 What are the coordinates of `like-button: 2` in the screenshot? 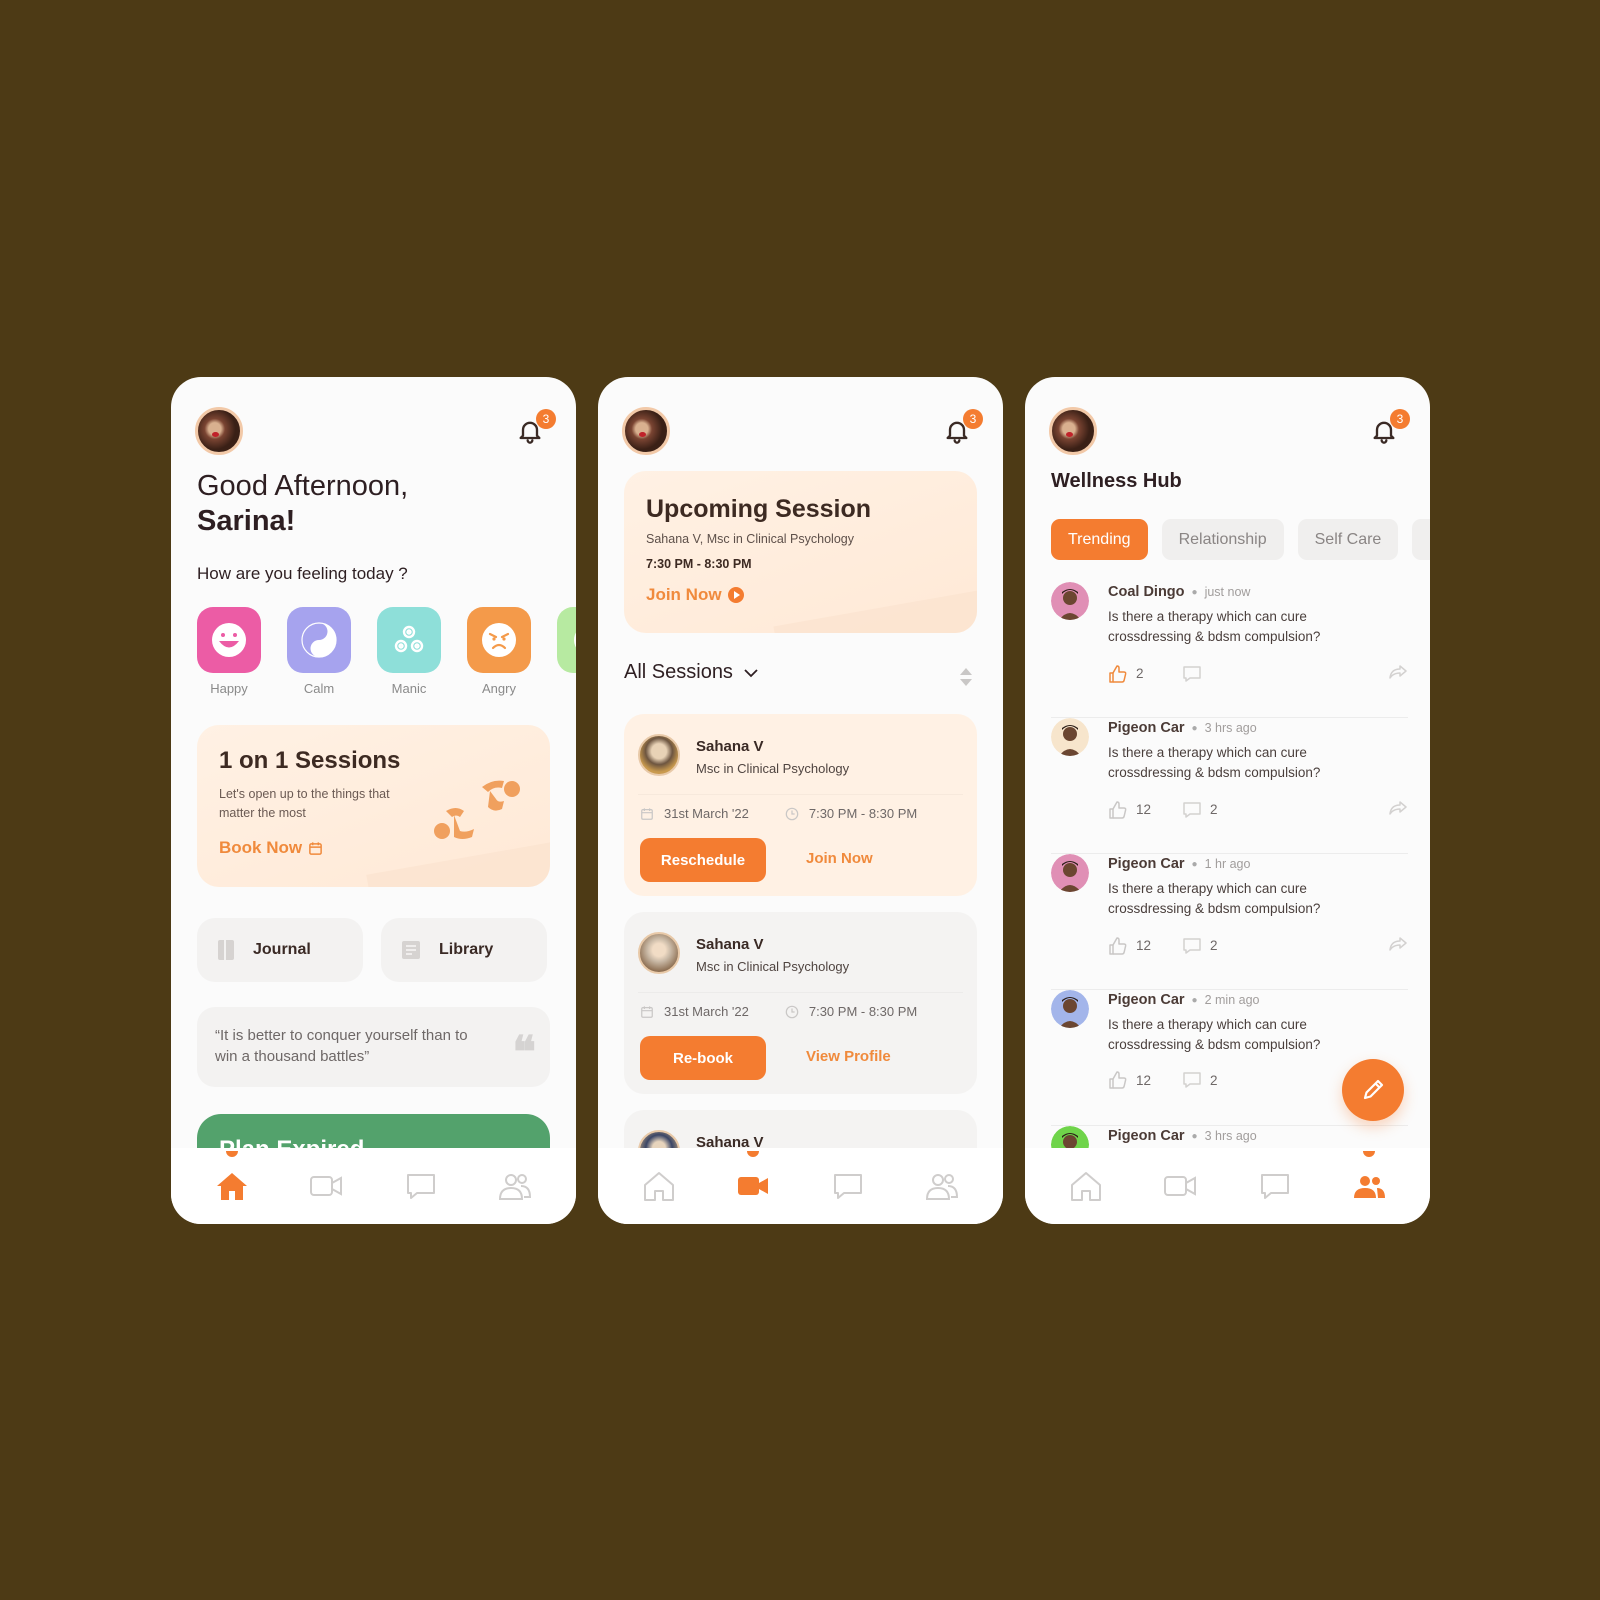 It's located at (1145, 674).